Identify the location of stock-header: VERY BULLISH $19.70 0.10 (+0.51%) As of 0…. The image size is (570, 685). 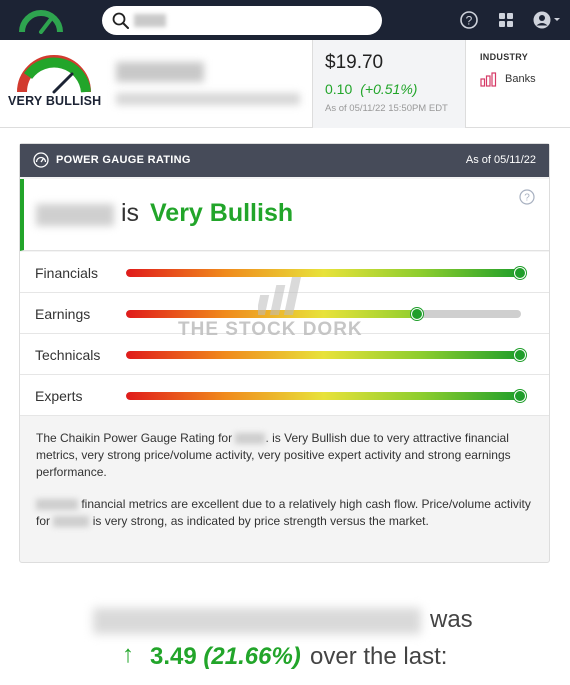
(285, 84).